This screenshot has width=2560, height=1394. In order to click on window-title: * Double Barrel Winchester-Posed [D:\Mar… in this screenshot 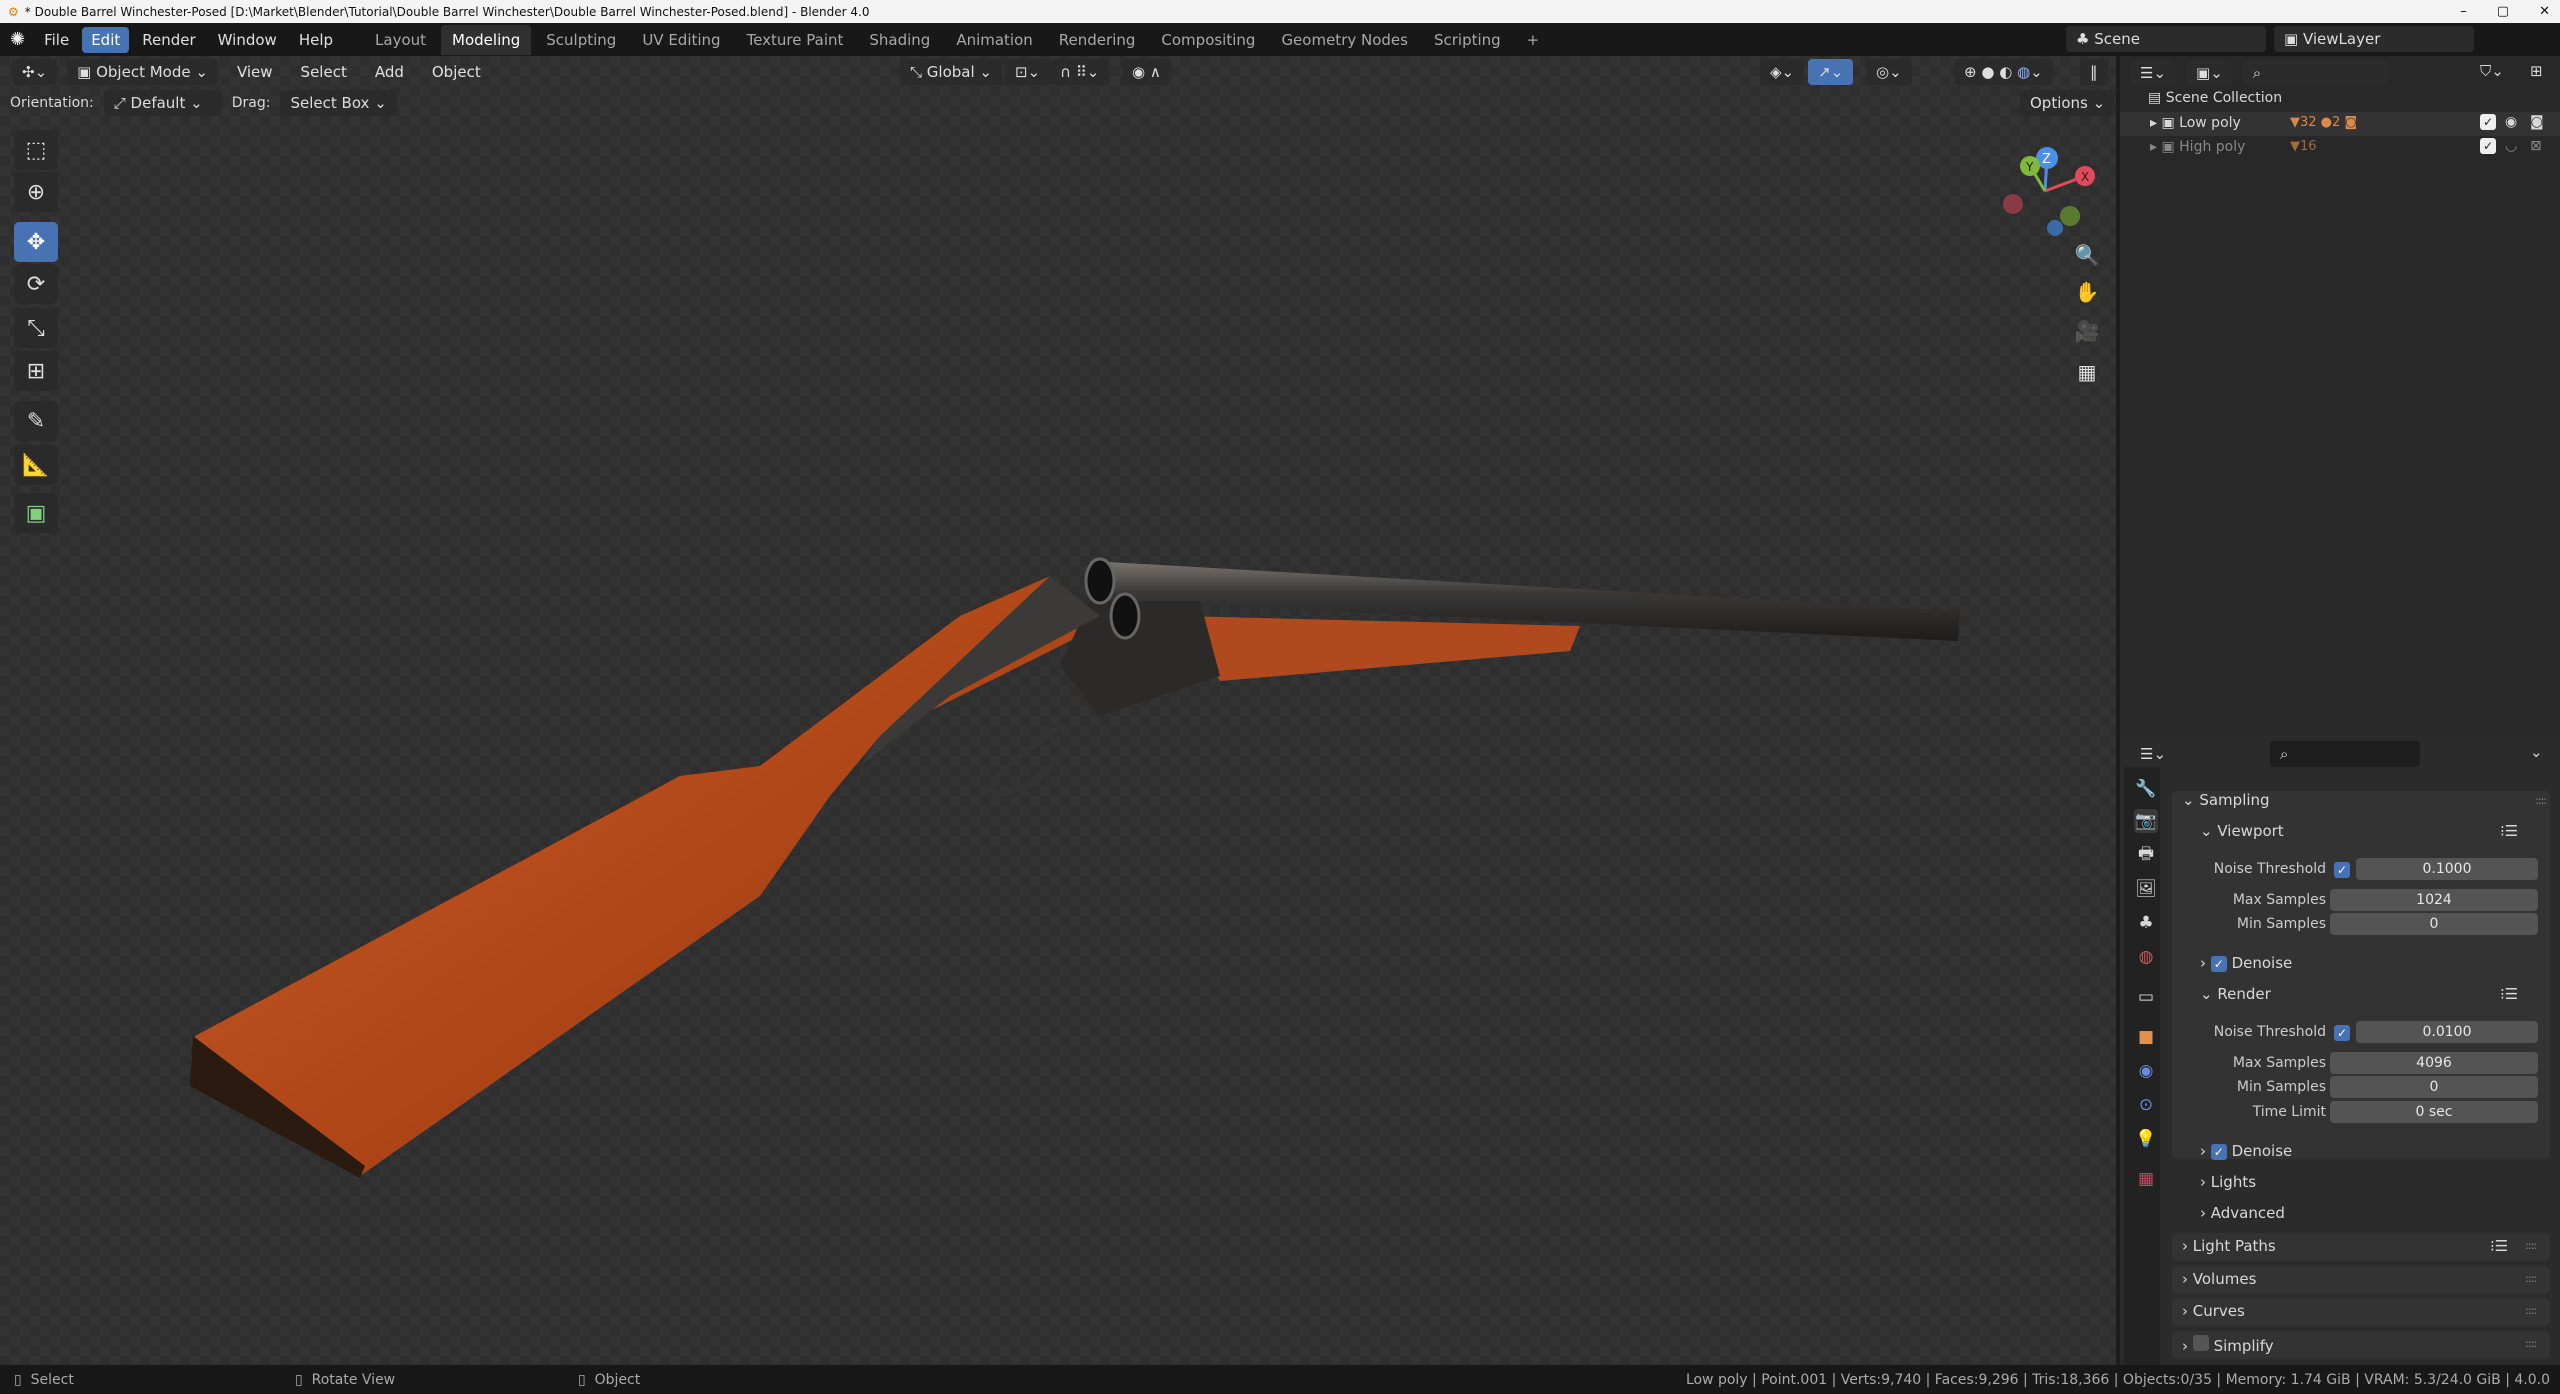, I will do `click(447, 11)`.